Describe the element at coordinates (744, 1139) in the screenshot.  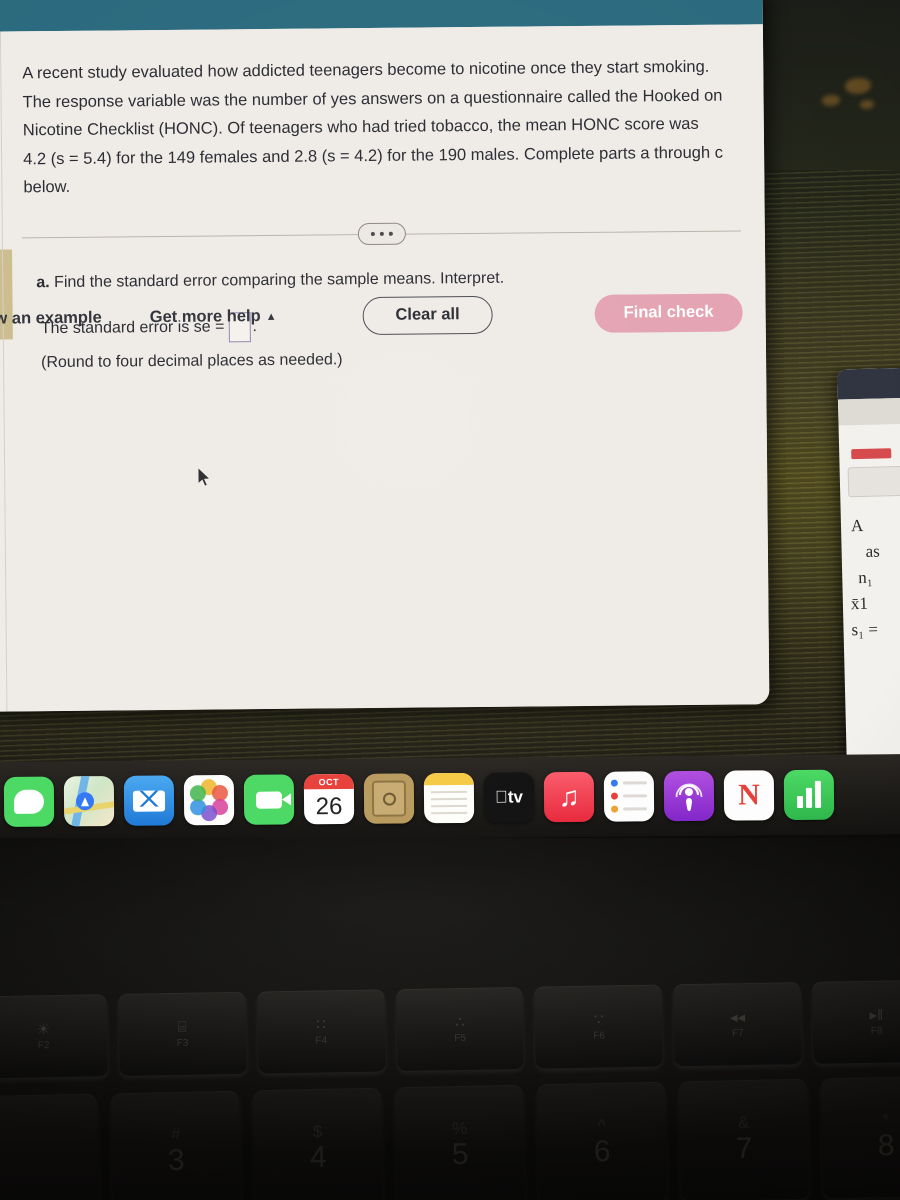
I see `key-7: & 7` at that location.